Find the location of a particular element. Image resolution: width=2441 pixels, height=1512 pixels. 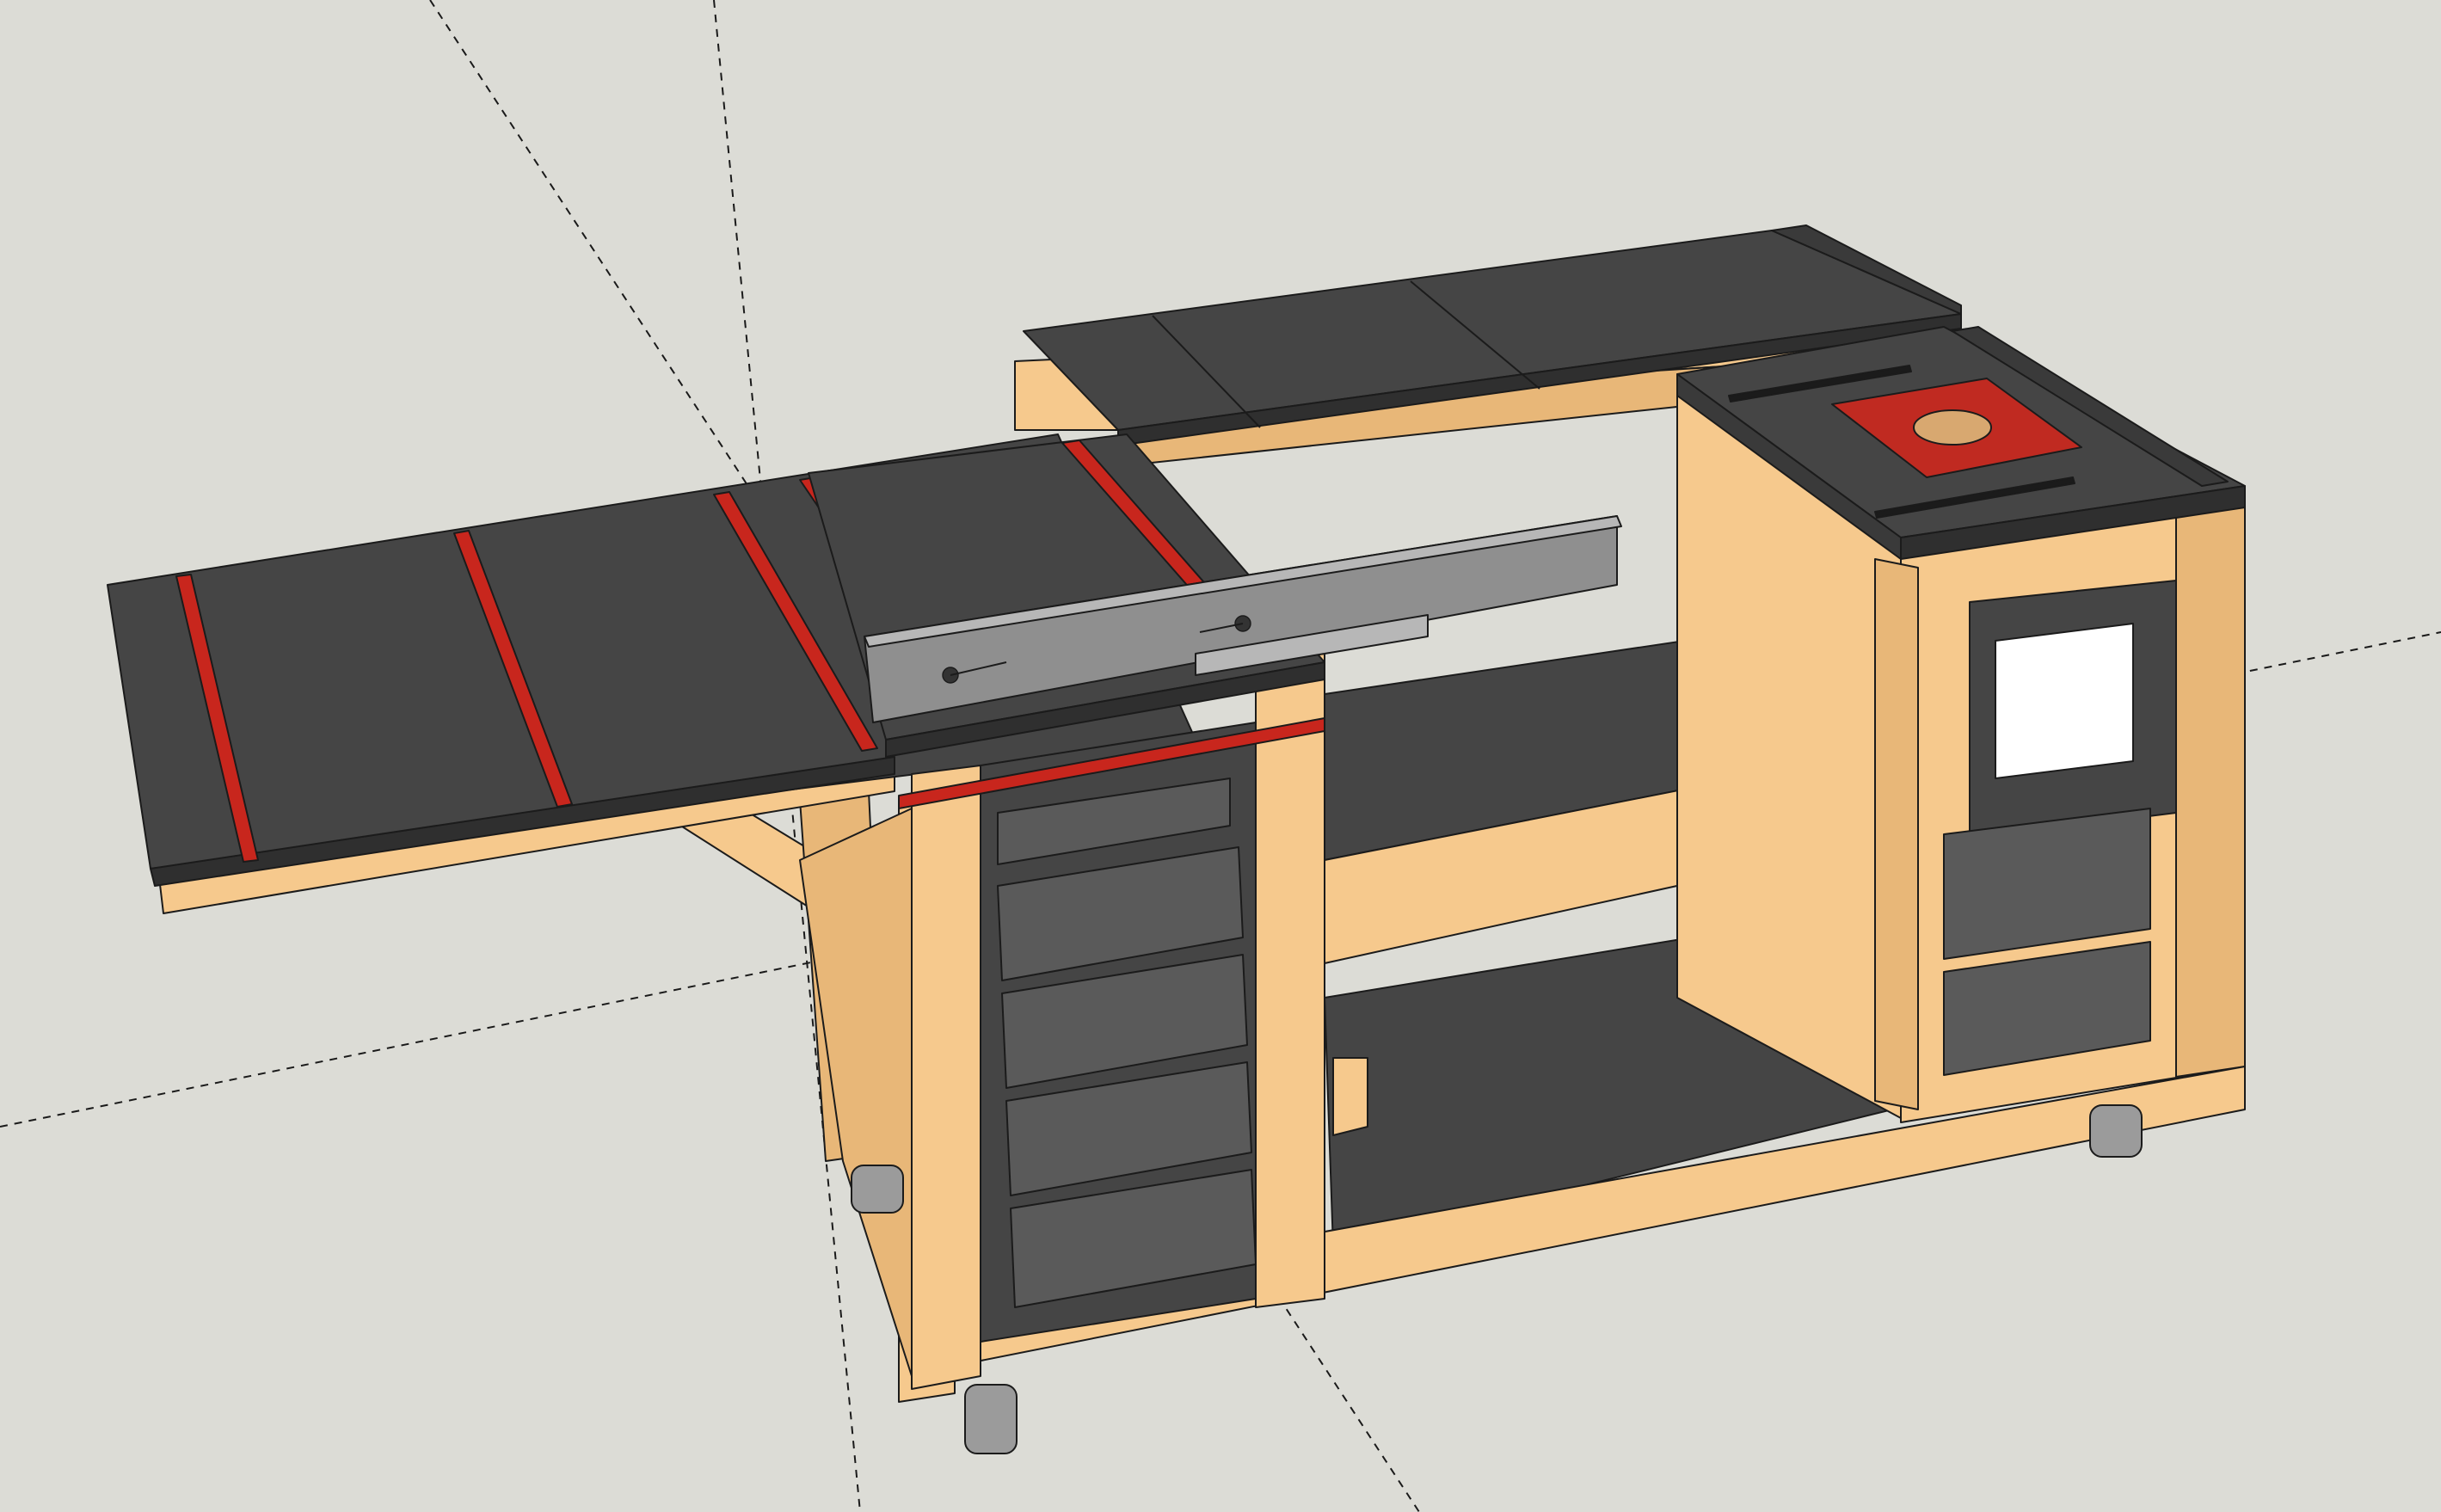

small-cross-rail is located at coordinates (1350, 1097).